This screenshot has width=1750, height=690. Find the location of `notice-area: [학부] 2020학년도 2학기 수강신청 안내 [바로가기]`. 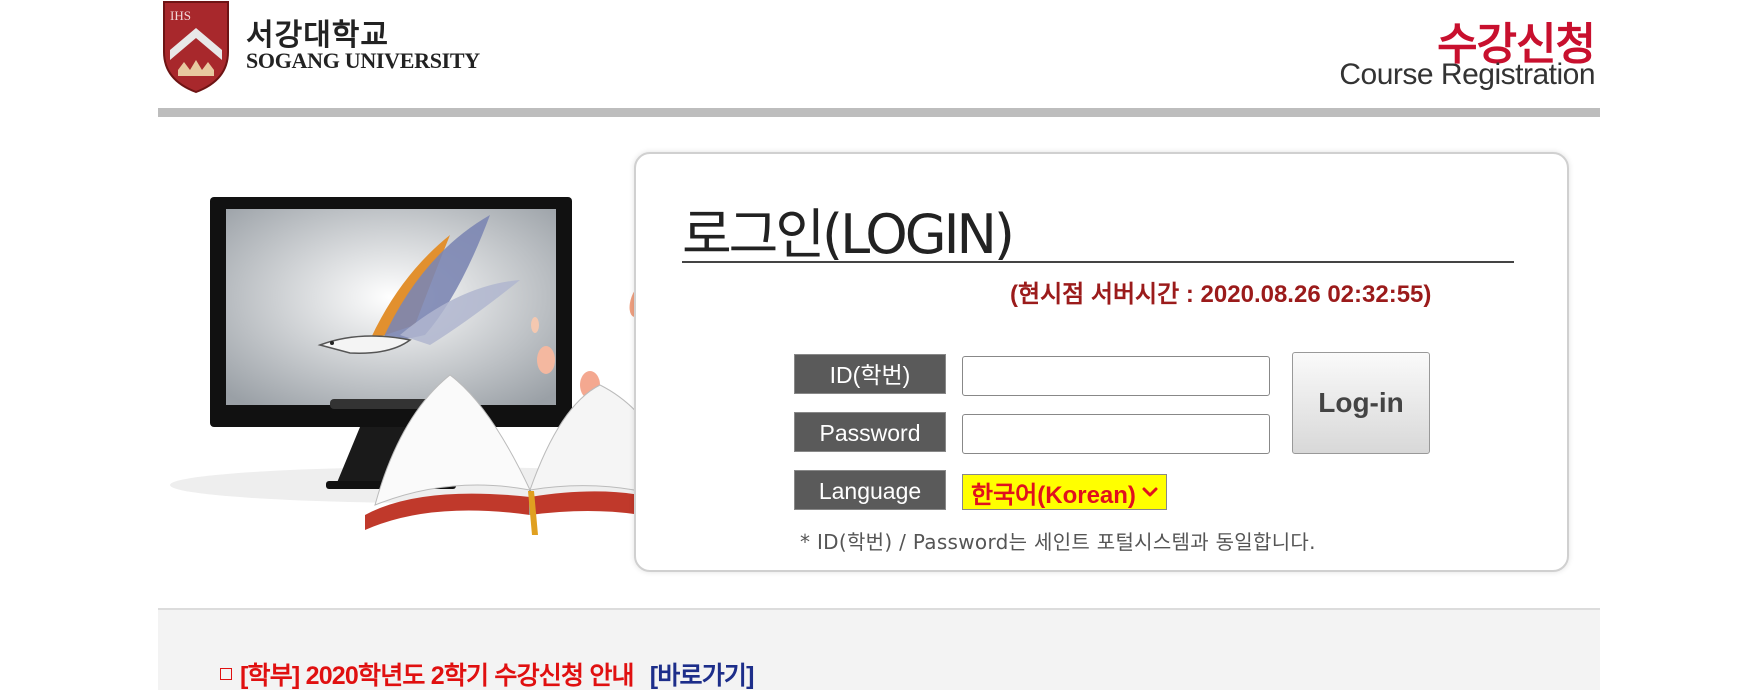

notice-area: [학부] 2020학년도 2학기 수강신청 안내 [바로가기] is located at coordinates (879, 649).